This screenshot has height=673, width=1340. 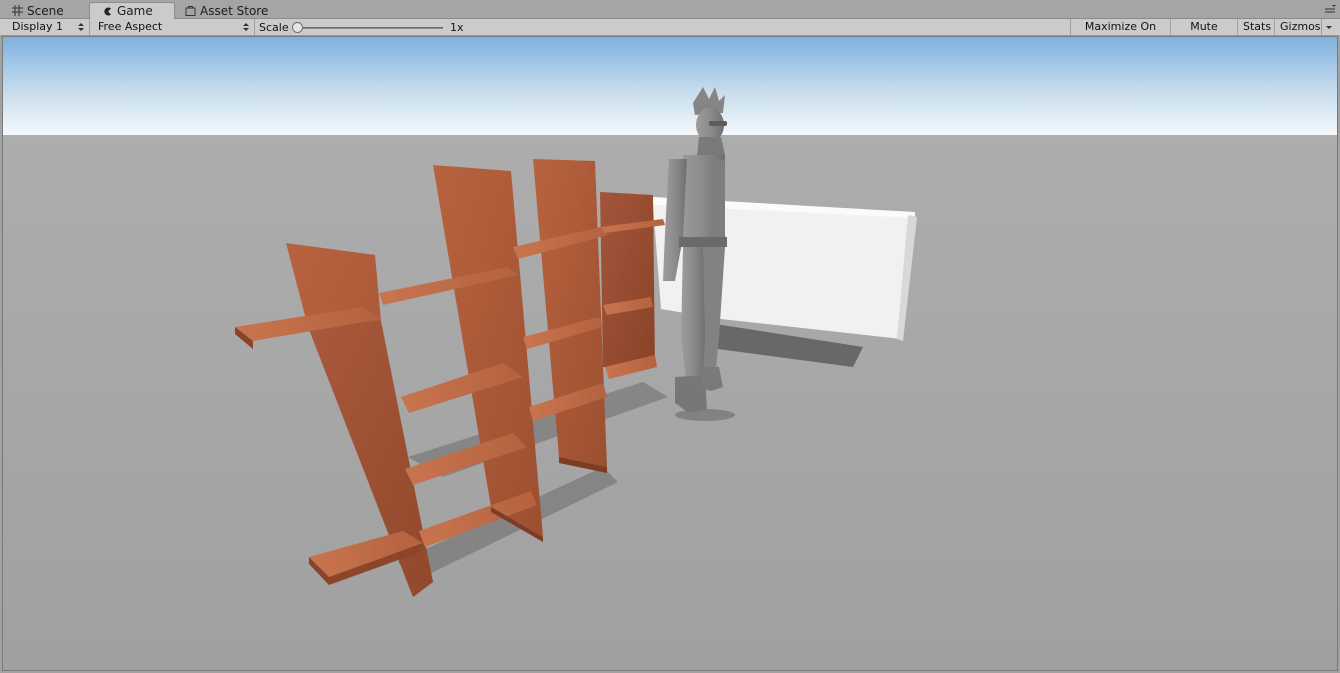 What do you see at coordinates (107, 11) in the screenshot?
I see `game-controller-icon` at bounding box center [107, 11].